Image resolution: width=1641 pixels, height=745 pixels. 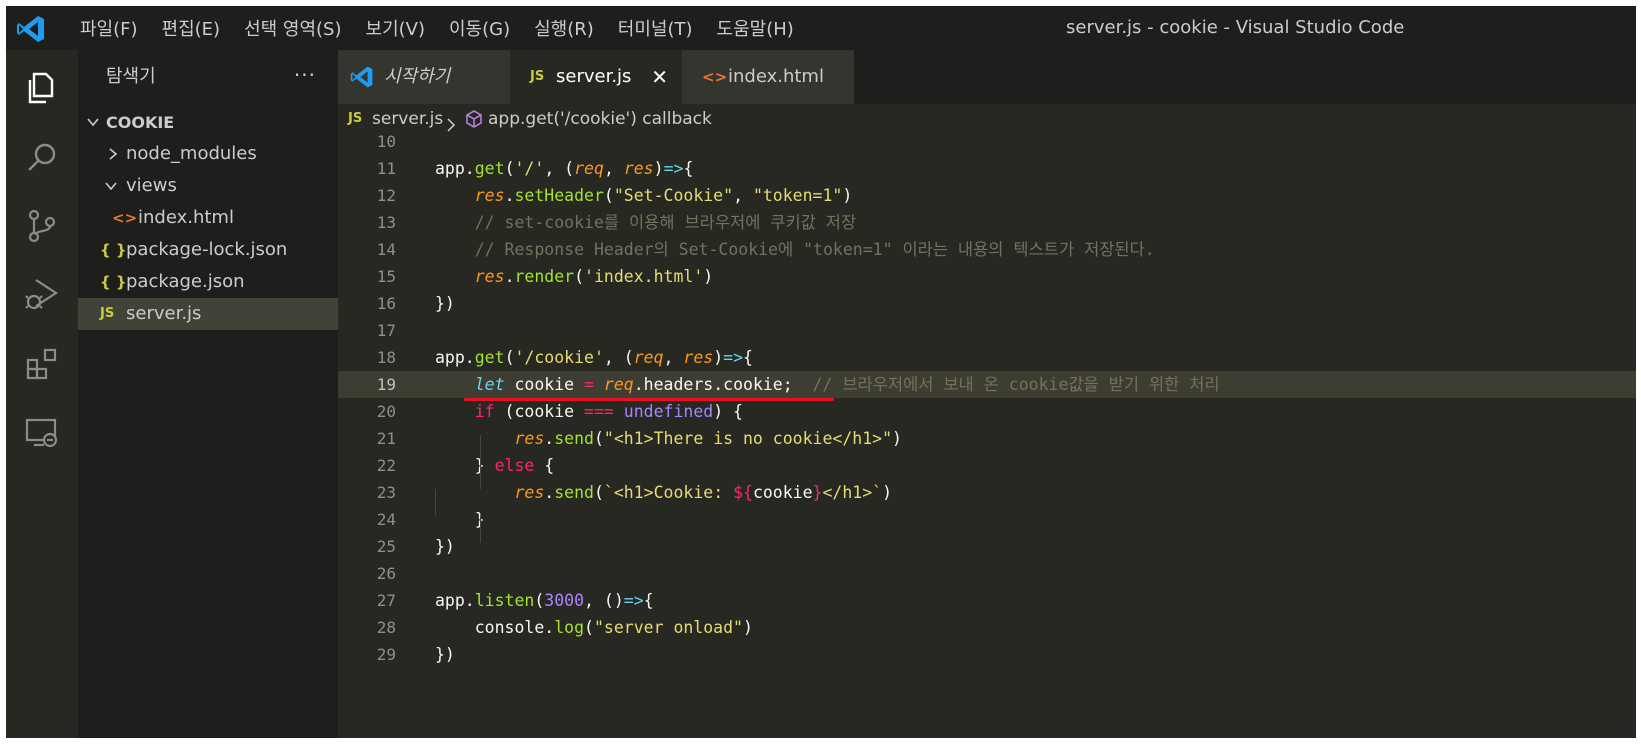 I want to click on source-control-icon, so click(x=42, y=226).